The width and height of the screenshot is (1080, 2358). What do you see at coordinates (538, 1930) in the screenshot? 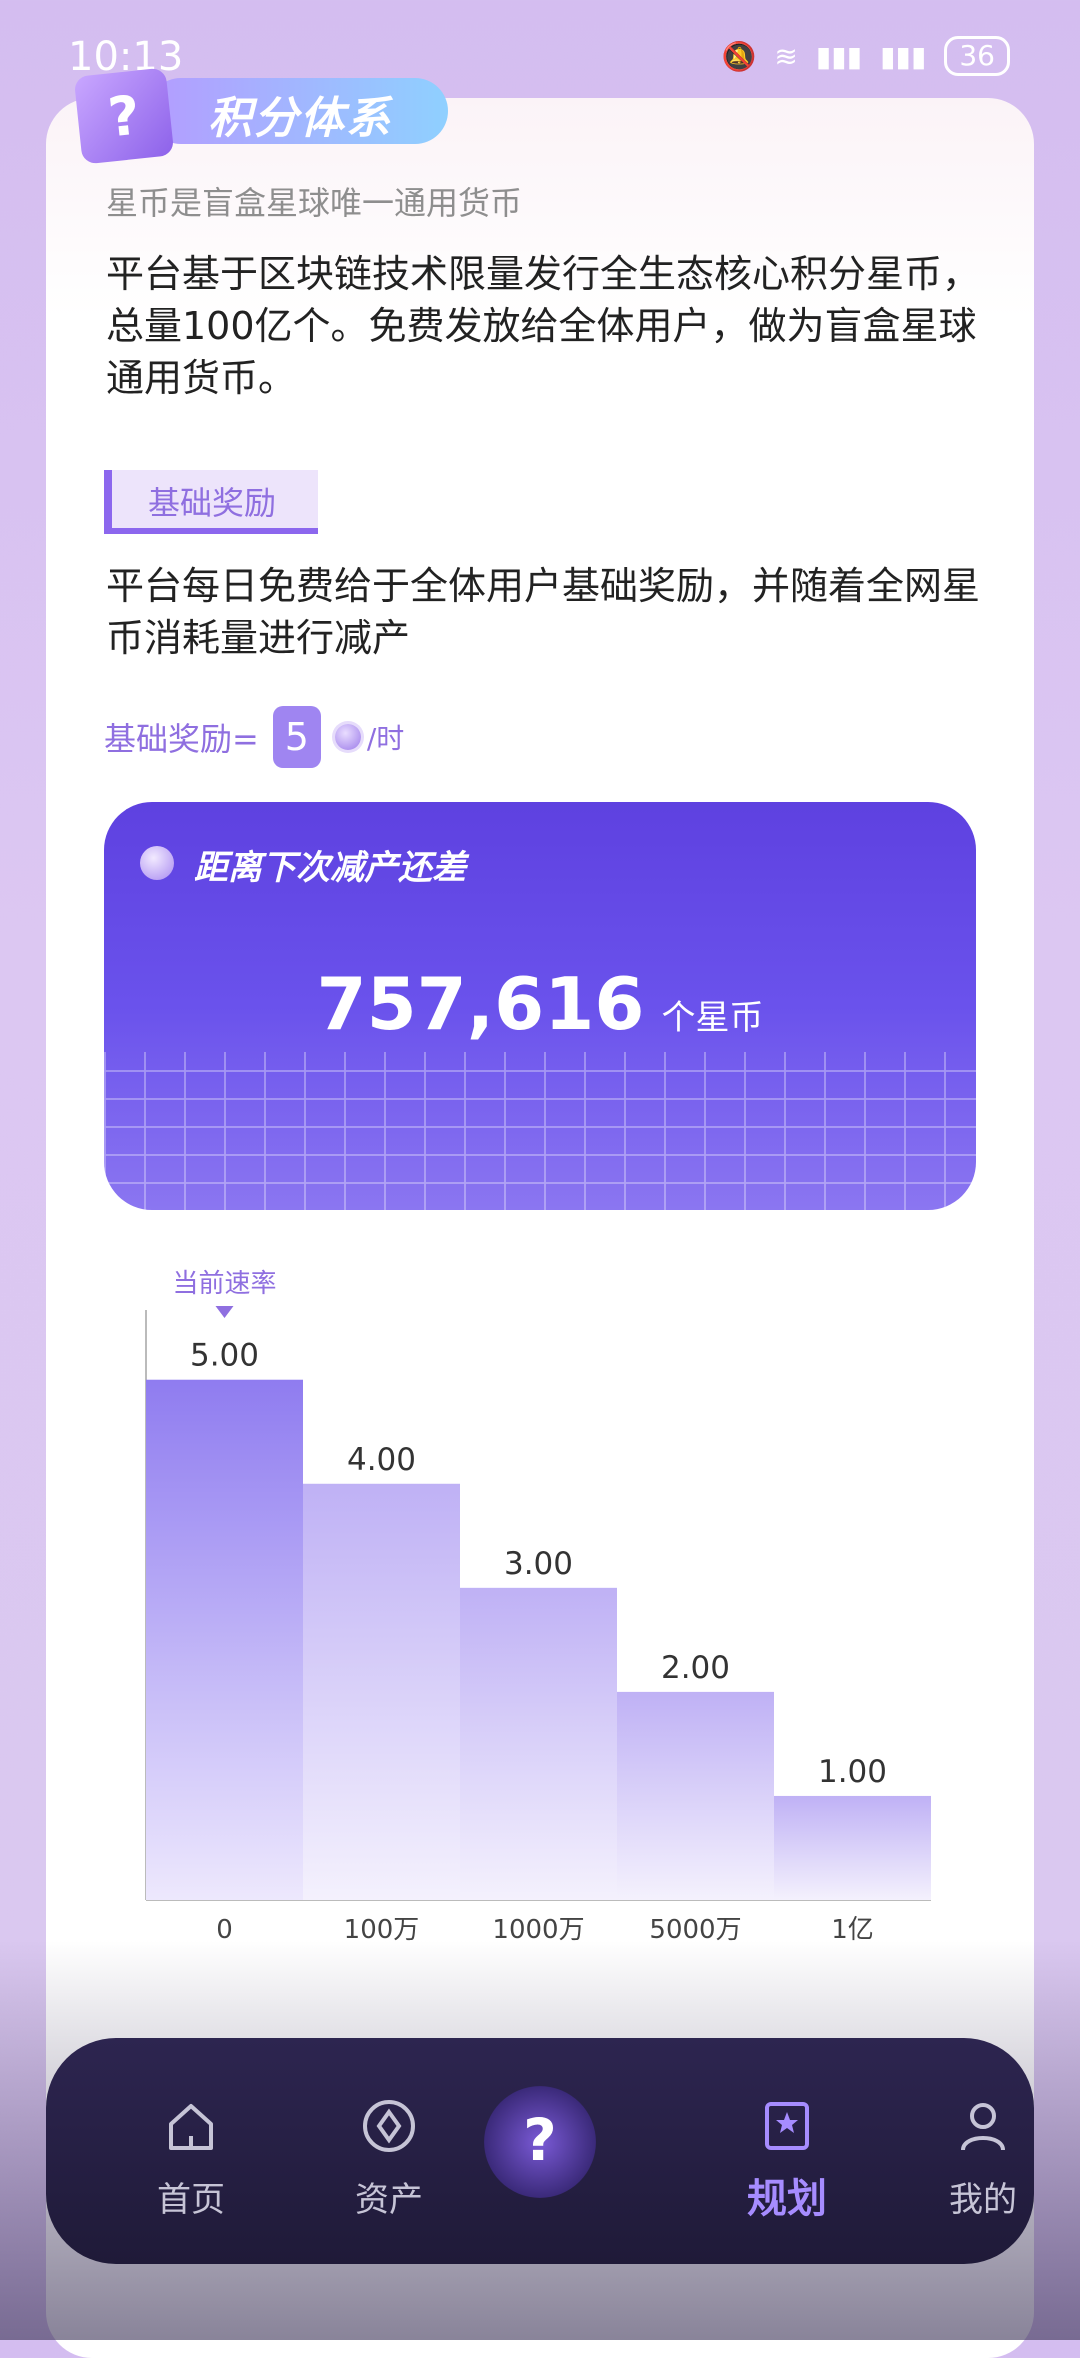
I see `x-tick-label: 1000万` at bounding box center [538, 1930].